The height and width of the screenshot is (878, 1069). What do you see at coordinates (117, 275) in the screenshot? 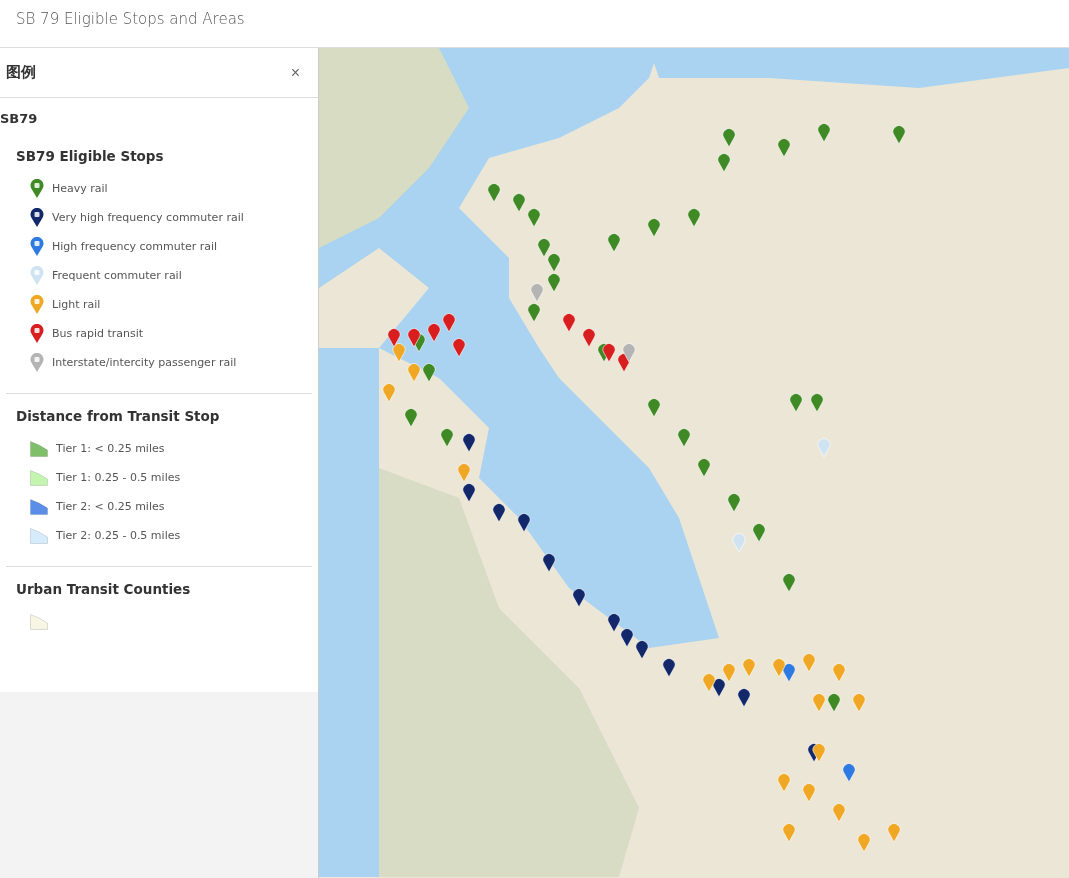
I see `legend-label: Frequent commuter rail` at bounding box center [117, 275].